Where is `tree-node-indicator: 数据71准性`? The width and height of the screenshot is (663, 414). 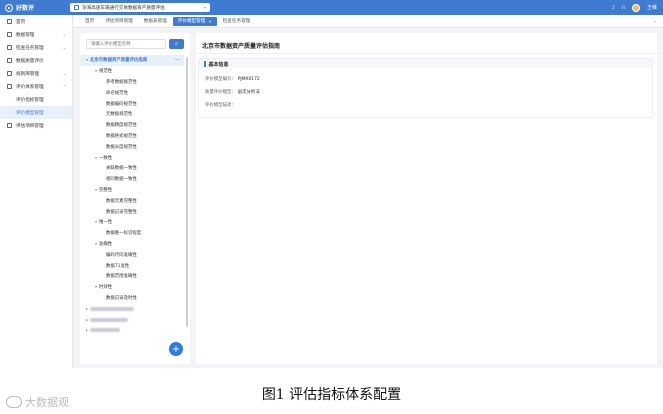
tree-node-indicator: 数据71准性 is located at coordinates (132, 265).